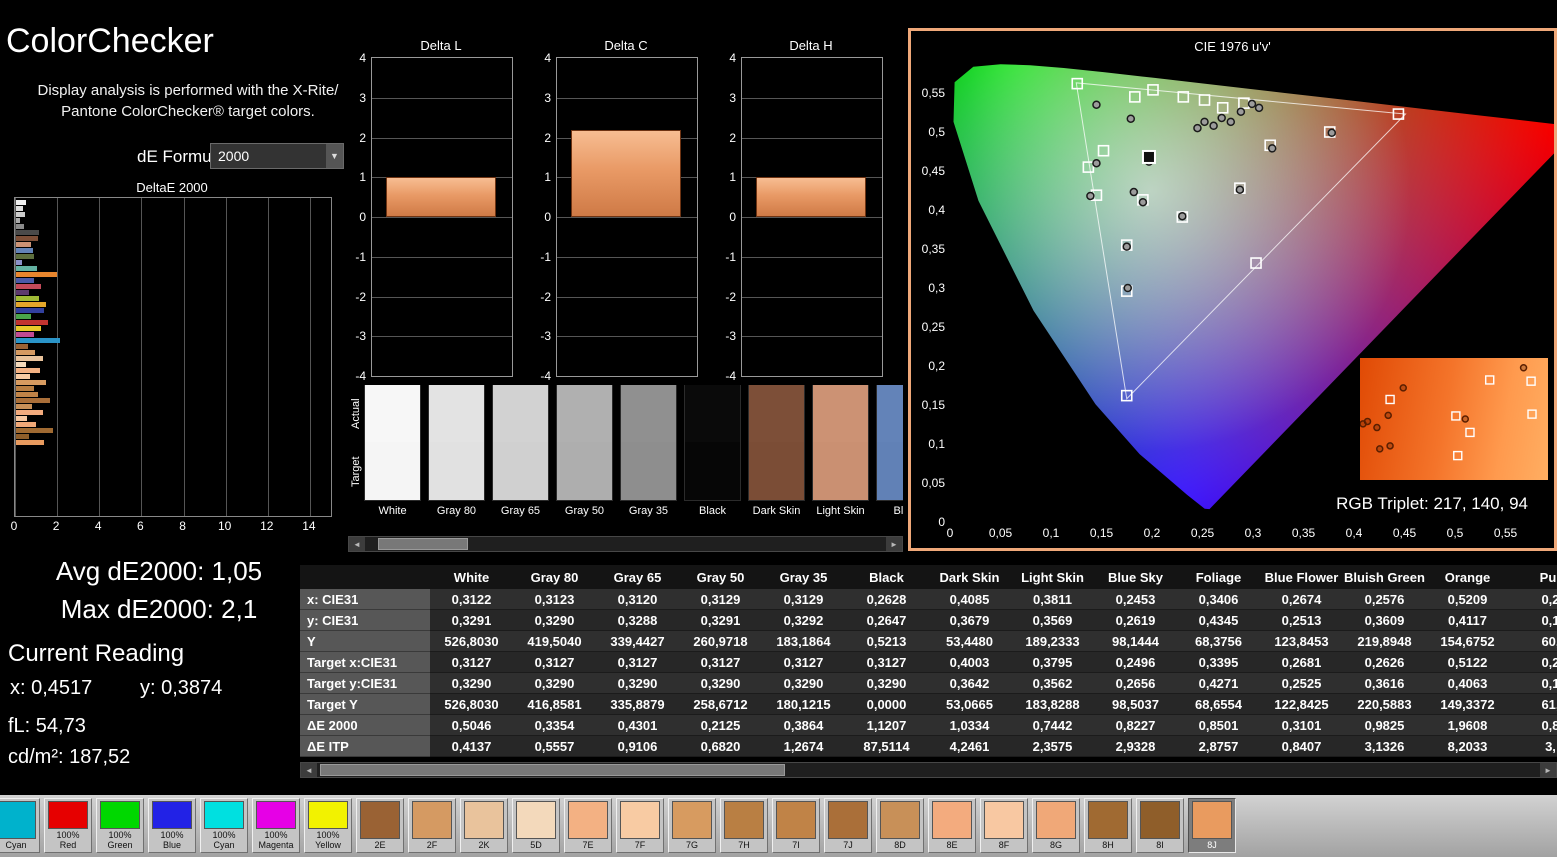 The height and width of the screenshot is (857, 1557). Describe the element at coordinates (552, 770) in the screenshot. I see `table-scroll-thumb` at that location.